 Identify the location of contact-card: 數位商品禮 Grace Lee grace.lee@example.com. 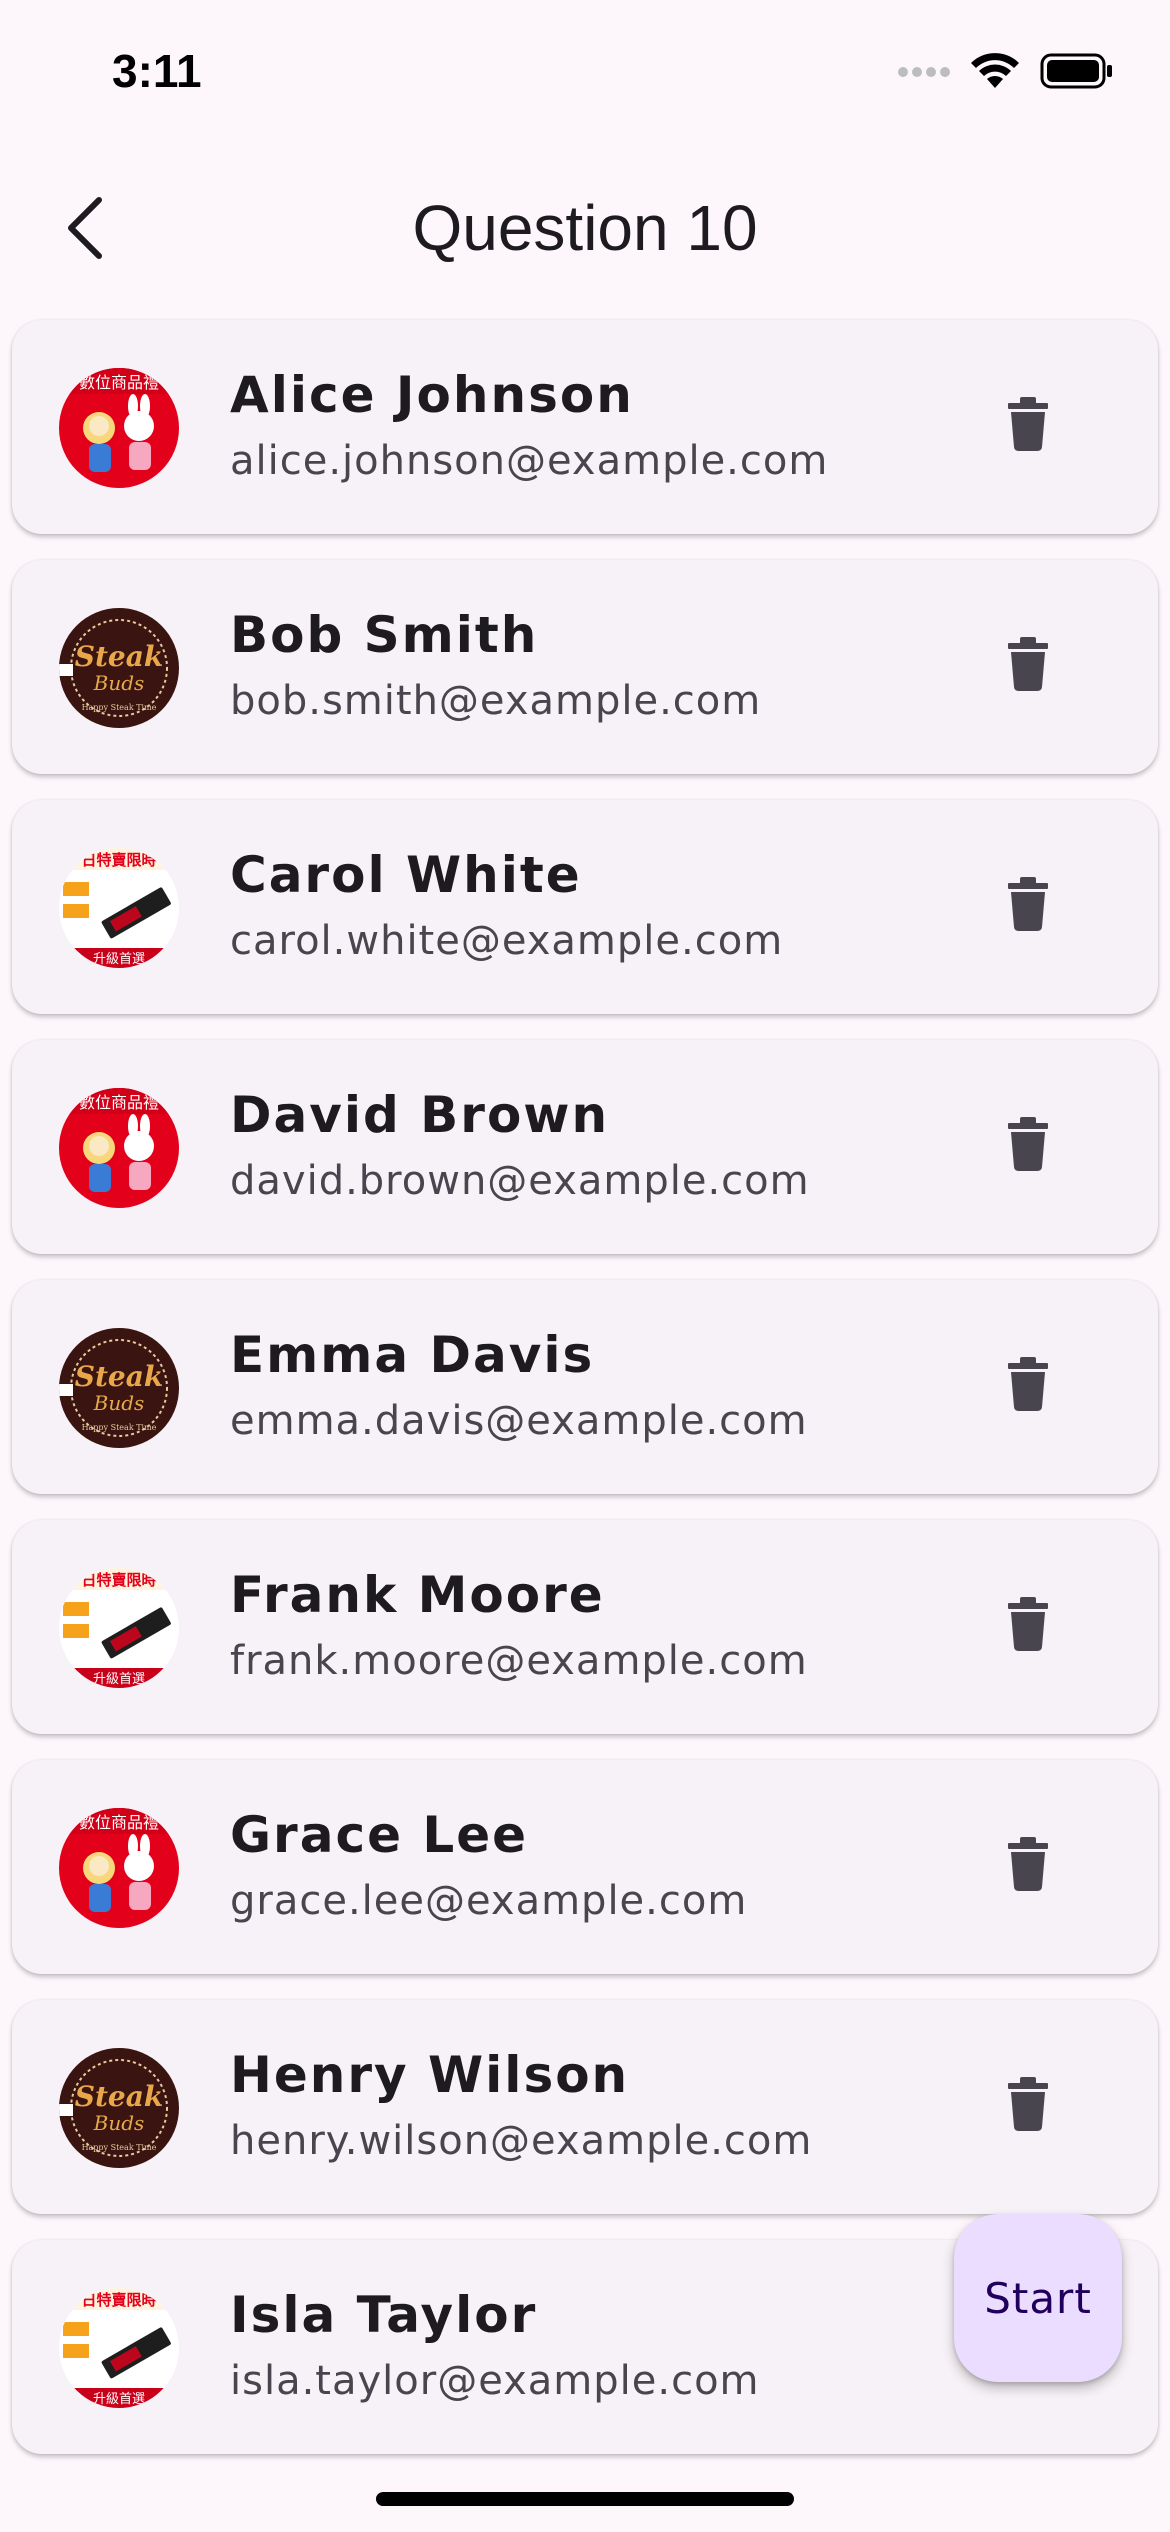
(585, 1867).